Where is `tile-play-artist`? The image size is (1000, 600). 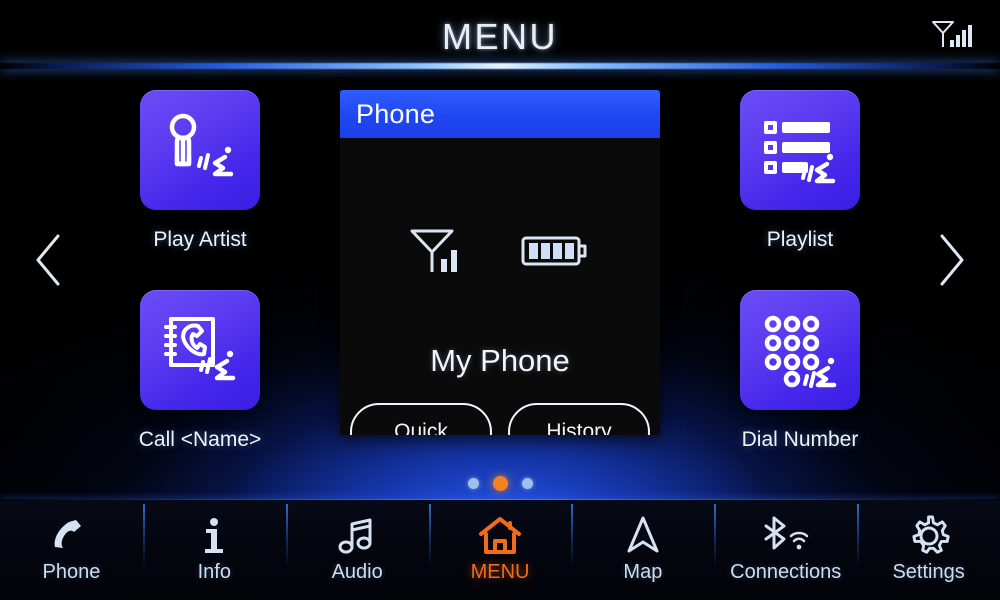
tile-play-artist is located at coordinates (200, 150).